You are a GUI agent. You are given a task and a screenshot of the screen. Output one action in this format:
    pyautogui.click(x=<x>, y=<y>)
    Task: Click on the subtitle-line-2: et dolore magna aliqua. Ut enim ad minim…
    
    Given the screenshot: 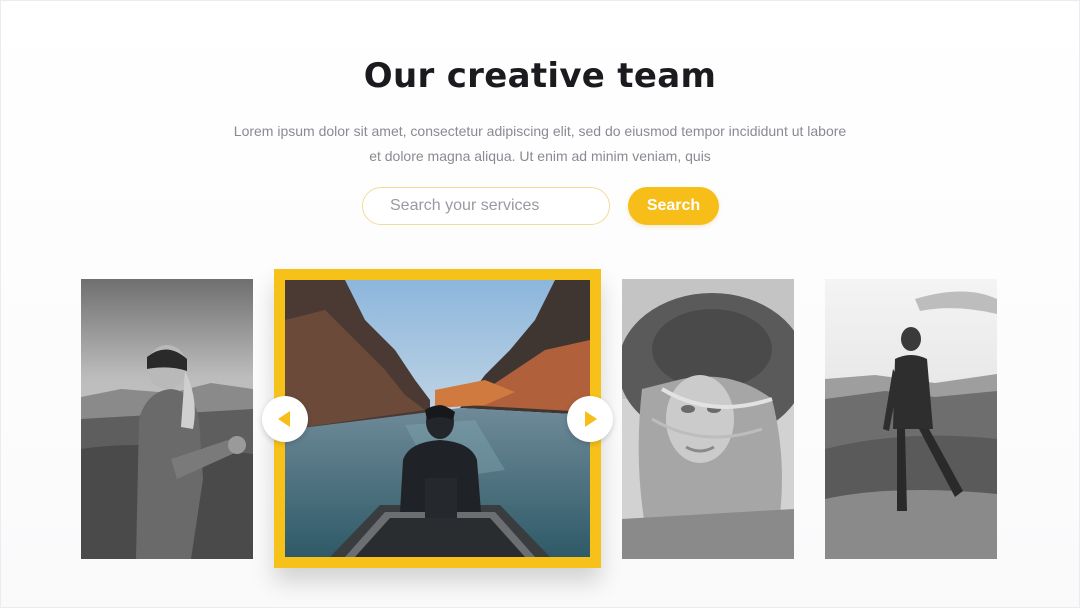 What is the action you would take?
    pyautogui.click(x=540, y=156)
    